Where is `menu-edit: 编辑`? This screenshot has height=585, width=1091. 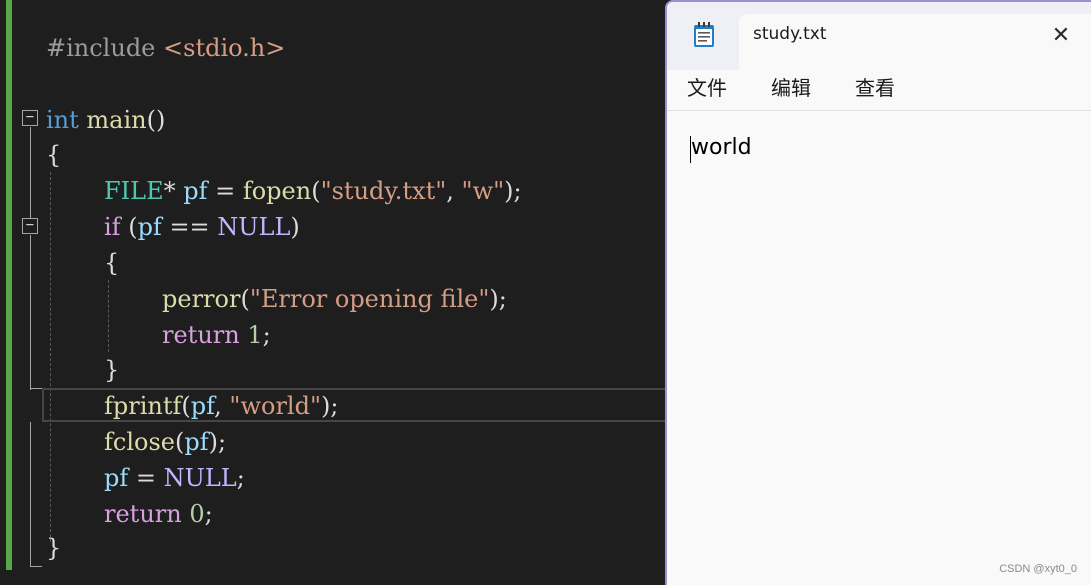 menu-edit: 编辑 is located at coordinates (791, 86).